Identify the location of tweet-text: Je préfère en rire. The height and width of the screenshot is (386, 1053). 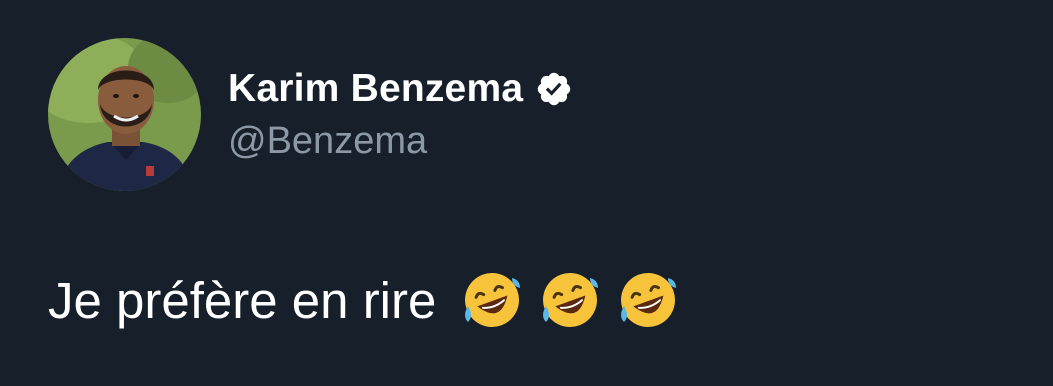
(242, 300).